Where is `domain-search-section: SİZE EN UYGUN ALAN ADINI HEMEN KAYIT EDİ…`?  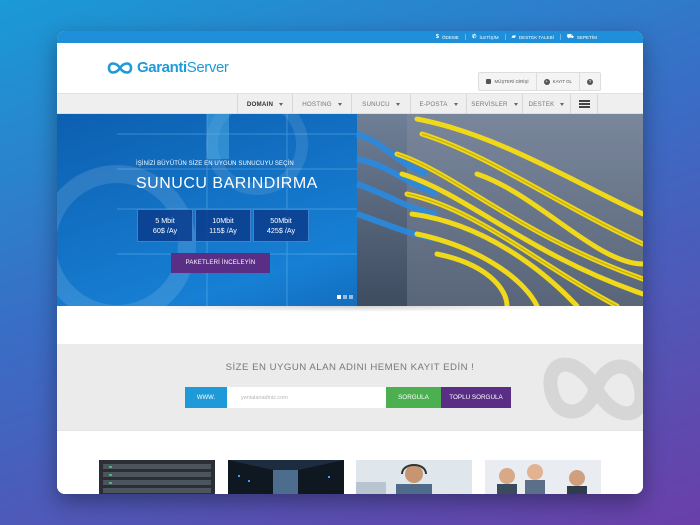 domain-search-section: SİZE EN UYGUN ALAN ADINI HEMEN KAYIT EDİ… is located at coordinates (350, 387).